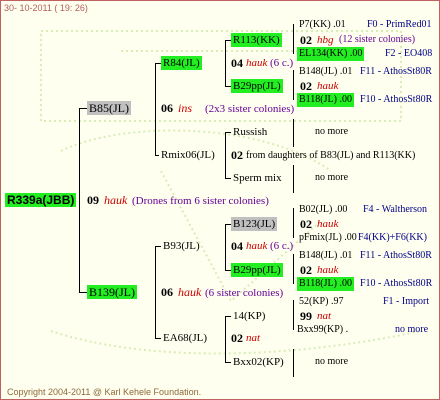 This screenshot has height=400, width=440. What do you see at coordinates (395, 209) in the screenshot?
I see `right-r7-right: F4 - Waltherson` at bounding box center [395, 209].